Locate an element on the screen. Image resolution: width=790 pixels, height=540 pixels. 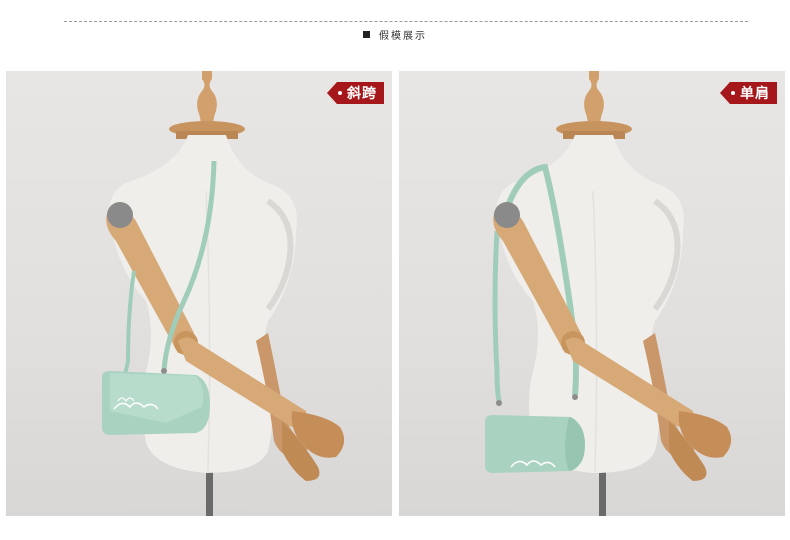
wear-style-label: 单肩 is located at coordinates (755, 94).